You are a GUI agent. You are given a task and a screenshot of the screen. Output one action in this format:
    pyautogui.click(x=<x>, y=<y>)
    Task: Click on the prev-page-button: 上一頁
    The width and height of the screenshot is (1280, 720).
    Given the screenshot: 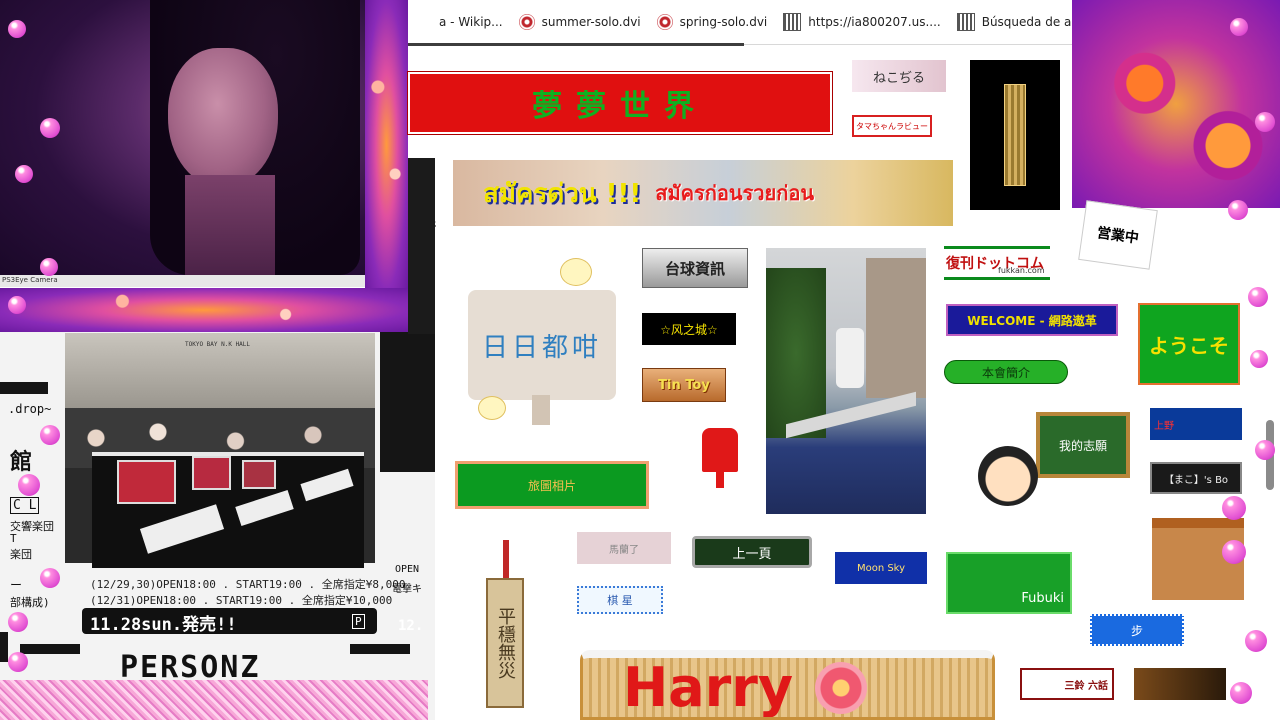 What is the action you would take?
    pyautogui.click(x=752, y=552)
    